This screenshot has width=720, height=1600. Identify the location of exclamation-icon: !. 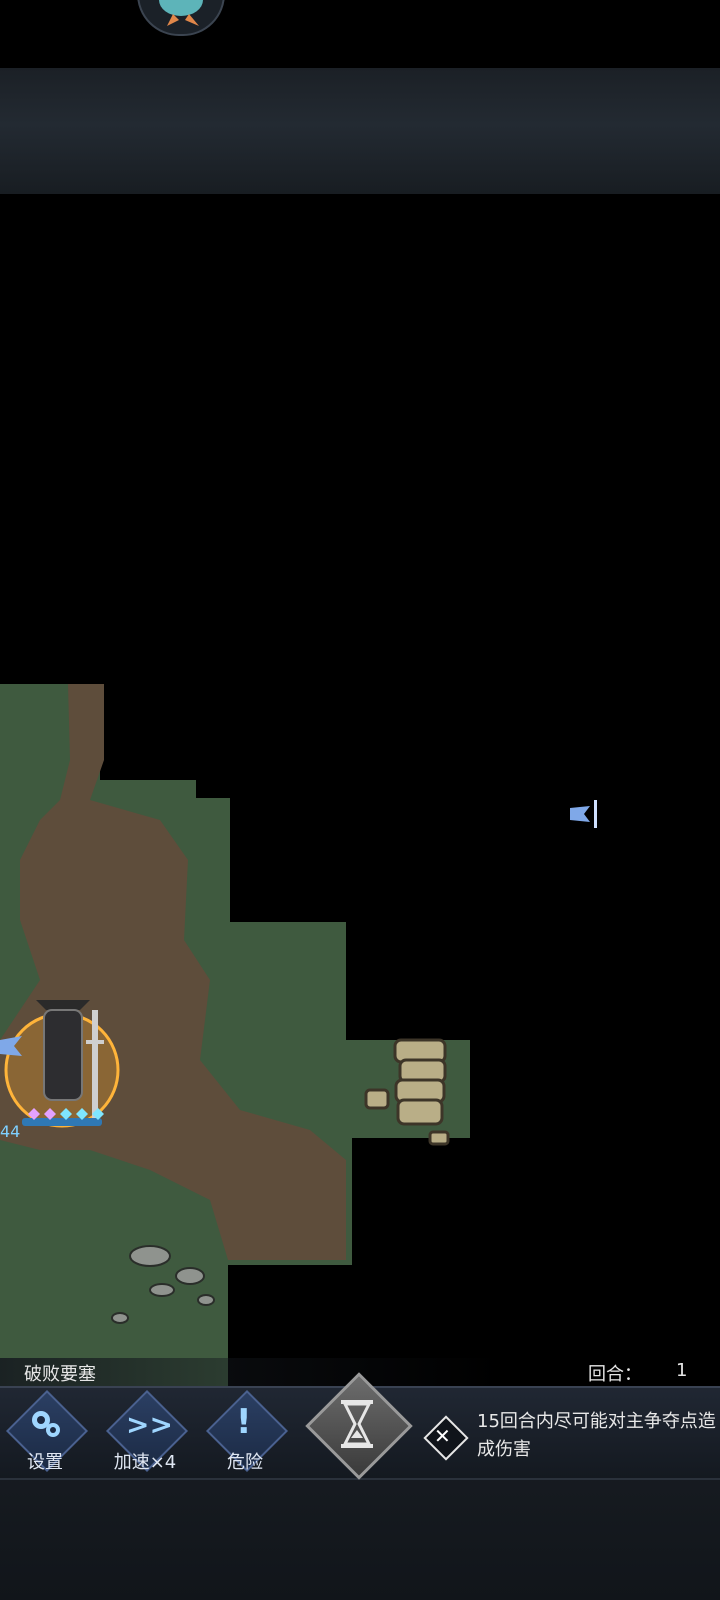
(244, 1422).